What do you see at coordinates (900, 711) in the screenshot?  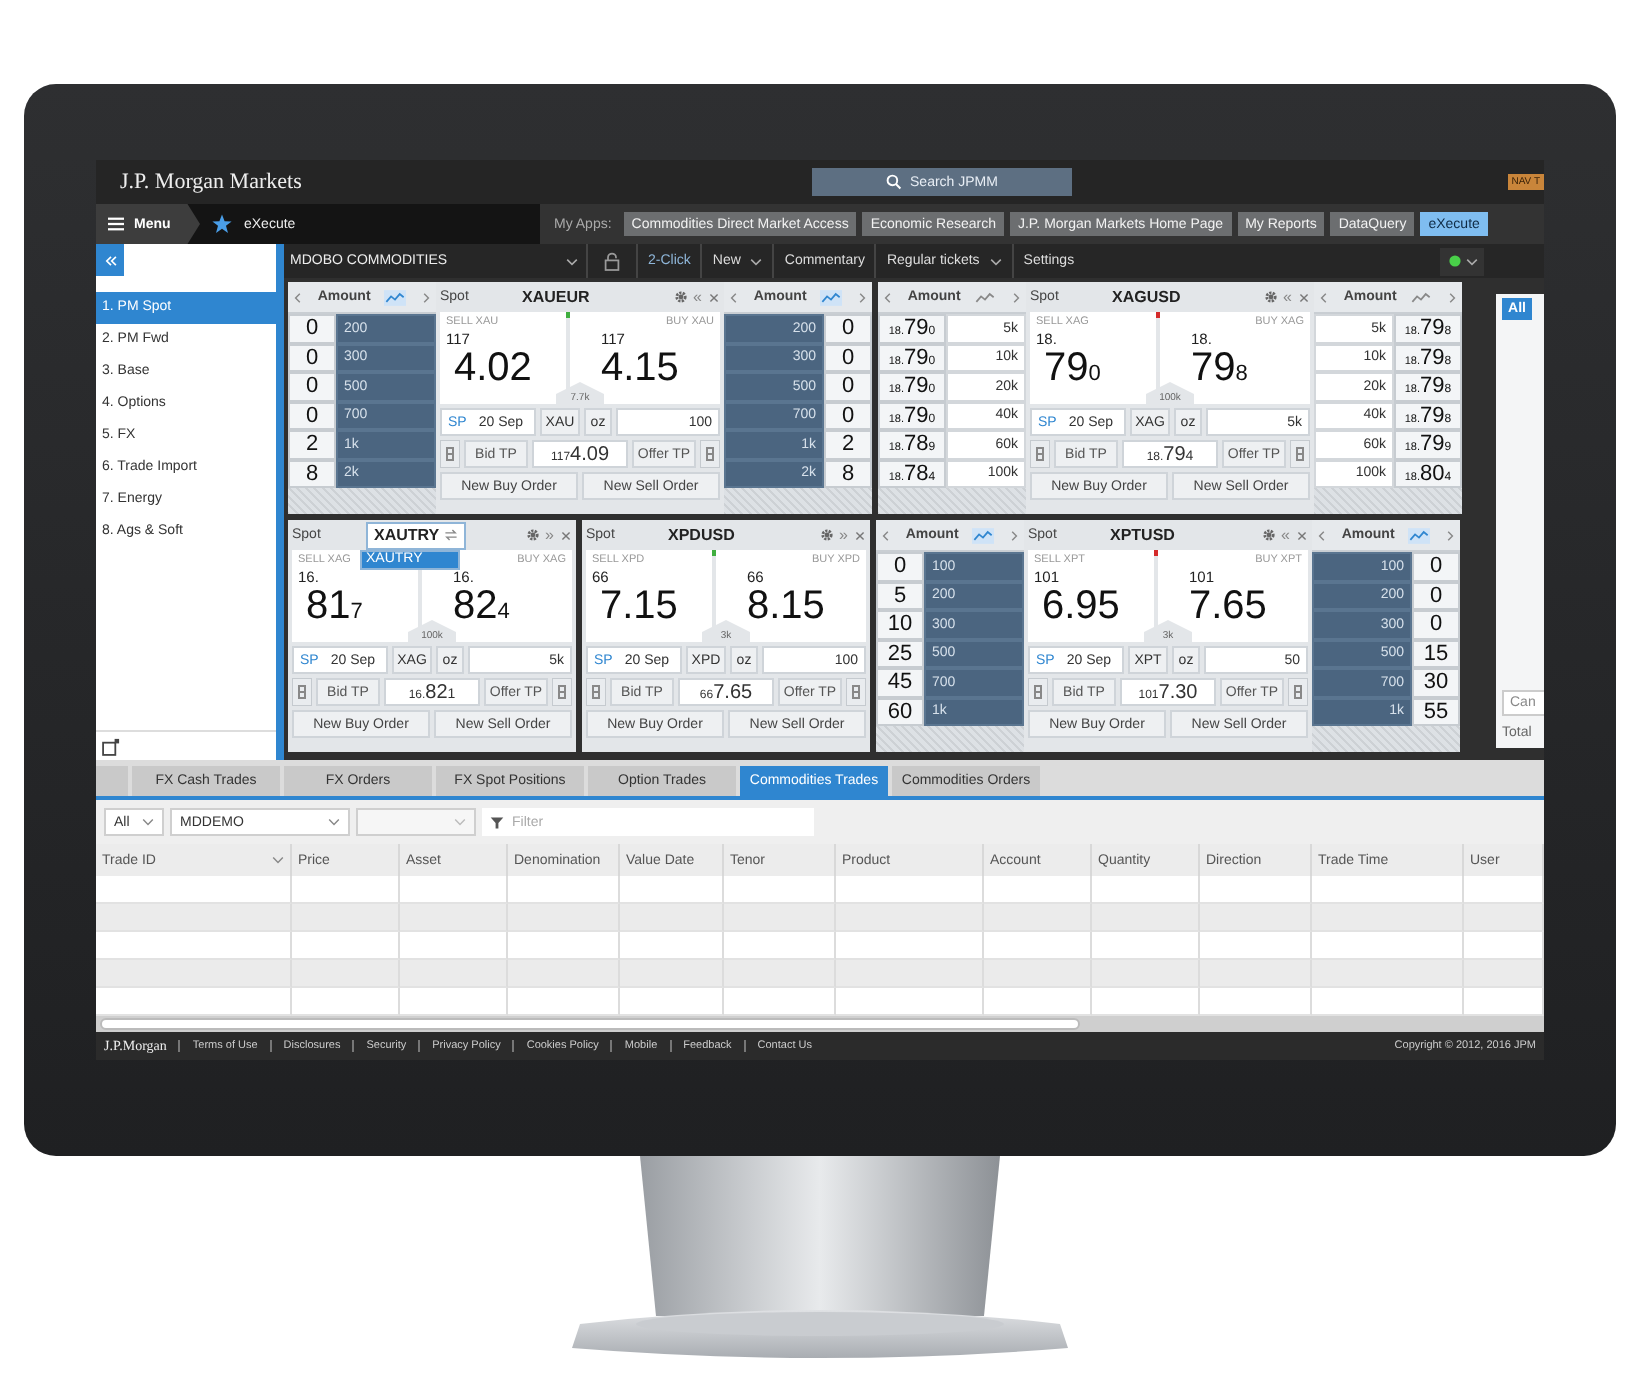 I see `ladder-value-cell: 60` at bounding box center [900, 711].